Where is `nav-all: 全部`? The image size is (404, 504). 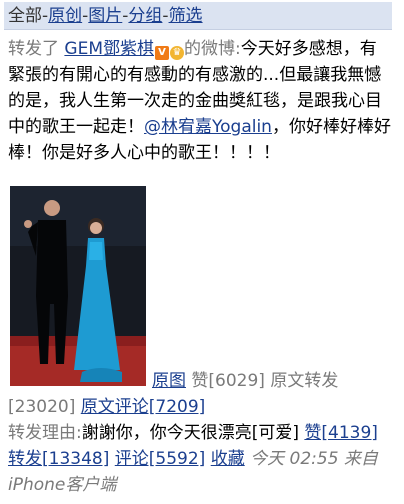 nav-all: 全部 is located at coordinates (25, 16).